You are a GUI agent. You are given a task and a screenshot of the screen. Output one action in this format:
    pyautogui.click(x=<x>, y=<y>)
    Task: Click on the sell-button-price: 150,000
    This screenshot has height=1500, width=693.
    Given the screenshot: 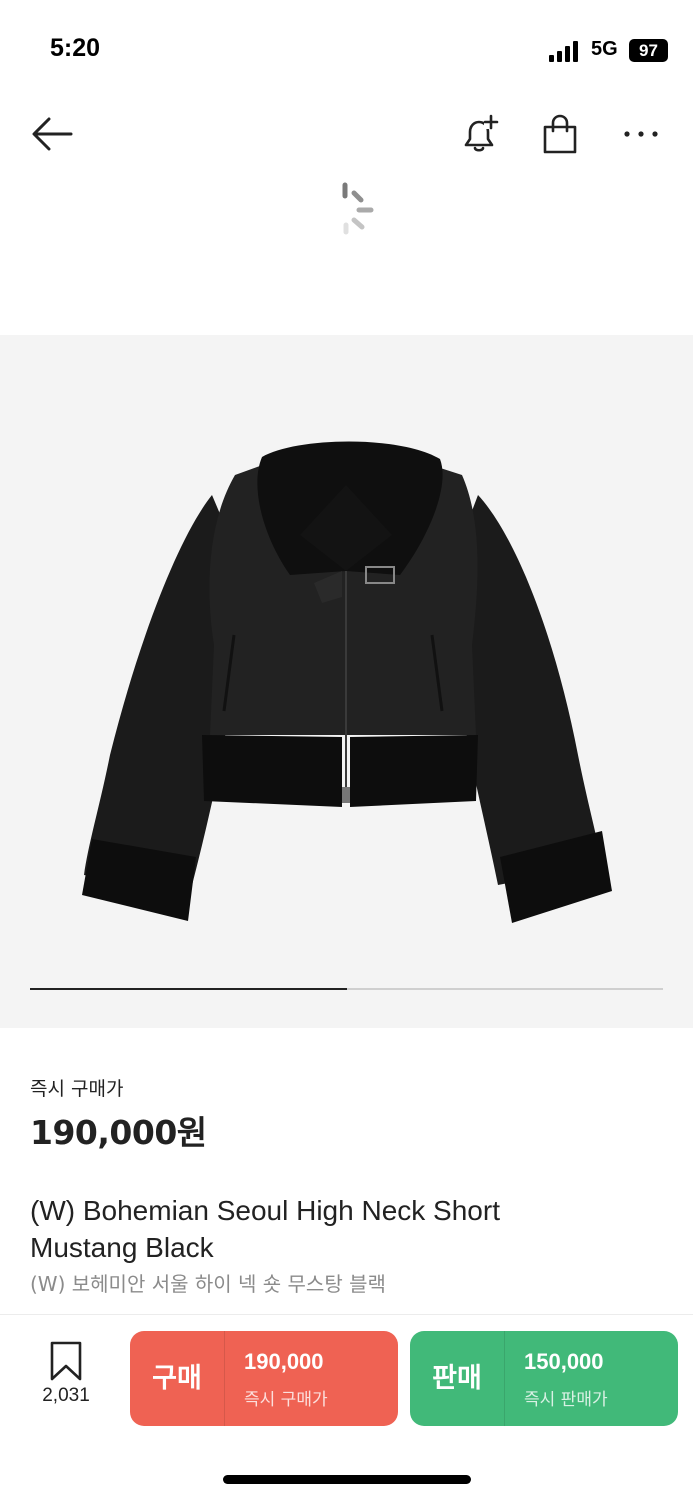 What is the action you would take?
    pyautogui.click(x=564, y=1361)
    